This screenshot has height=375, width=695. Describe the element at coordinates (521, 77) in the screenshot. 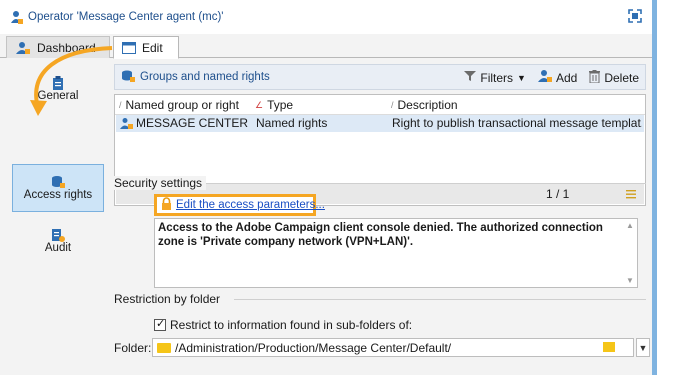

I see `chevron-down-icon: ▼` at that location.